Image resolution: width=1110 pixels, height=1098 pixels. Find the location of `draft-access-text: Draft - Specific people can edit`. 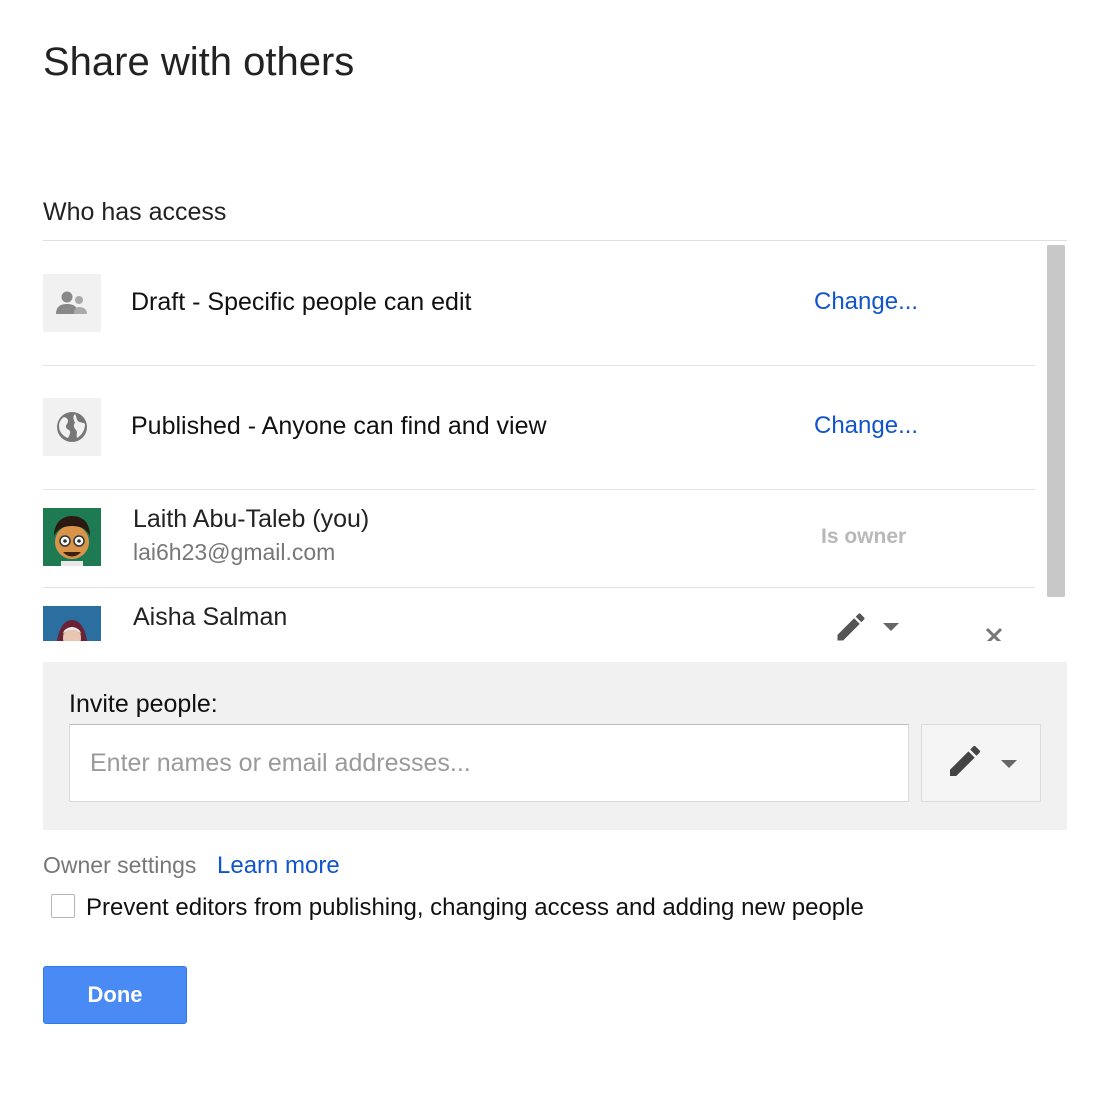

draft-access-text: Draft - Specific people can edit is located at coordinates (301, 302).